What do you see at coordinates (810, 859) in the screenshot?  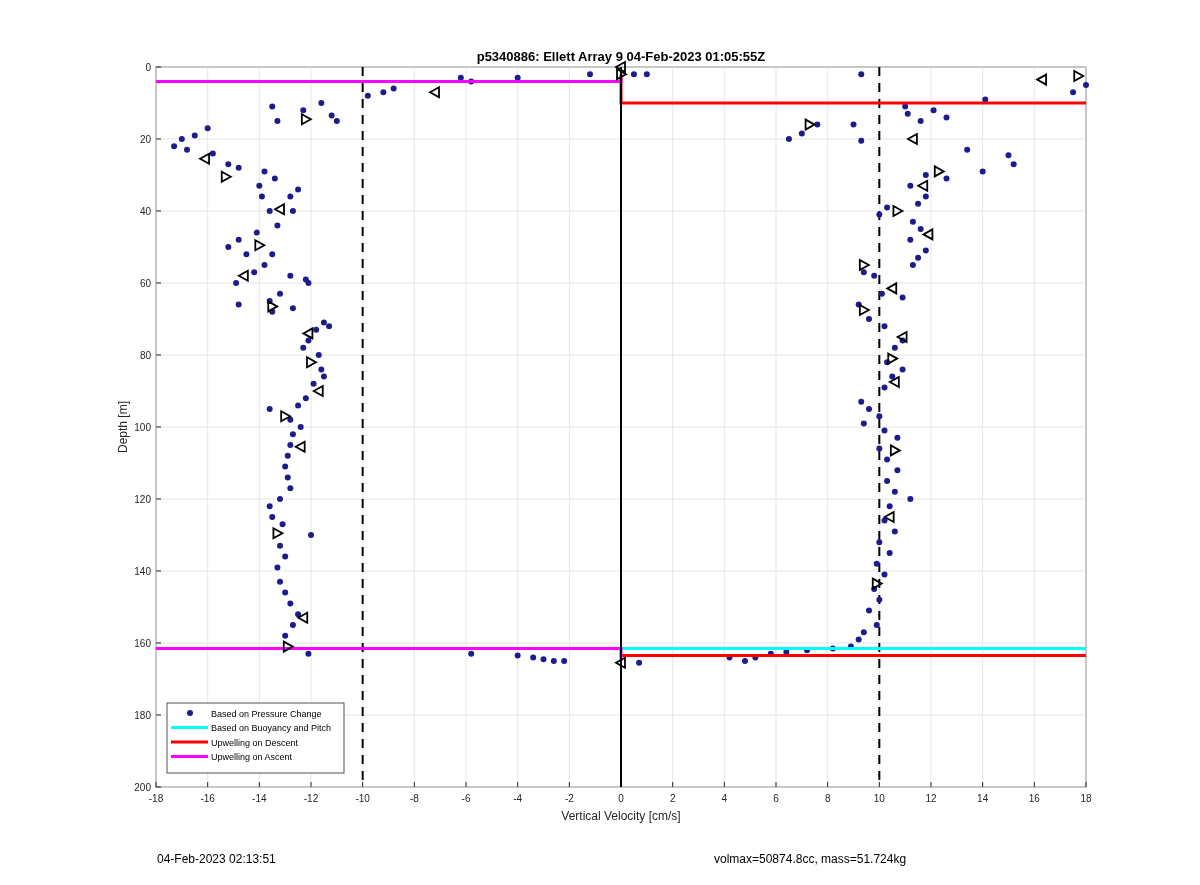 I see `parameters-text: volmax=50874.8cc, mass=51.724kg` at bounding box center [810, 859].